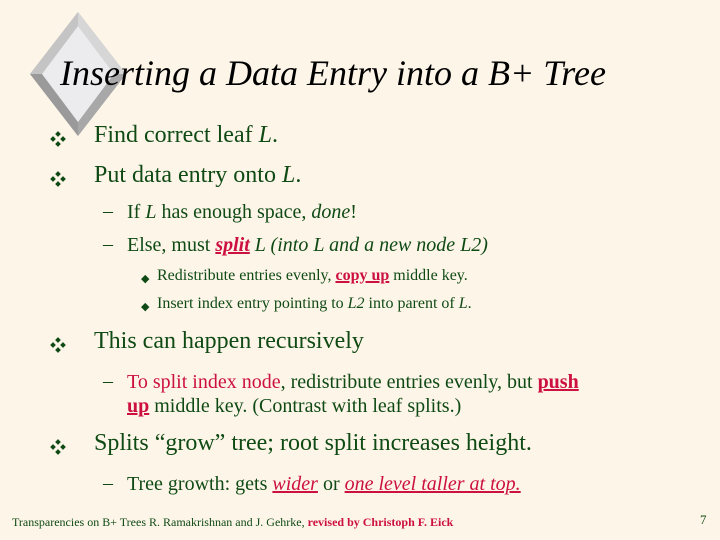 Image resolution: width=720 pixels, height=540 pixels. I want to click on split-link: split, so click(232, 245).